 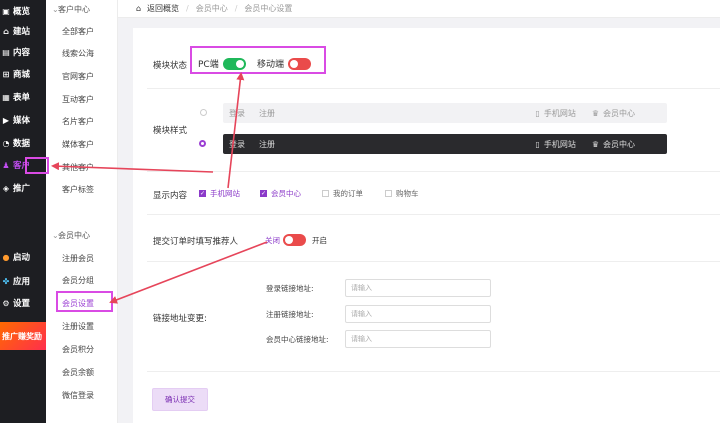 I want to click on register-link-input: 请输入, so click(x=418, y=314).